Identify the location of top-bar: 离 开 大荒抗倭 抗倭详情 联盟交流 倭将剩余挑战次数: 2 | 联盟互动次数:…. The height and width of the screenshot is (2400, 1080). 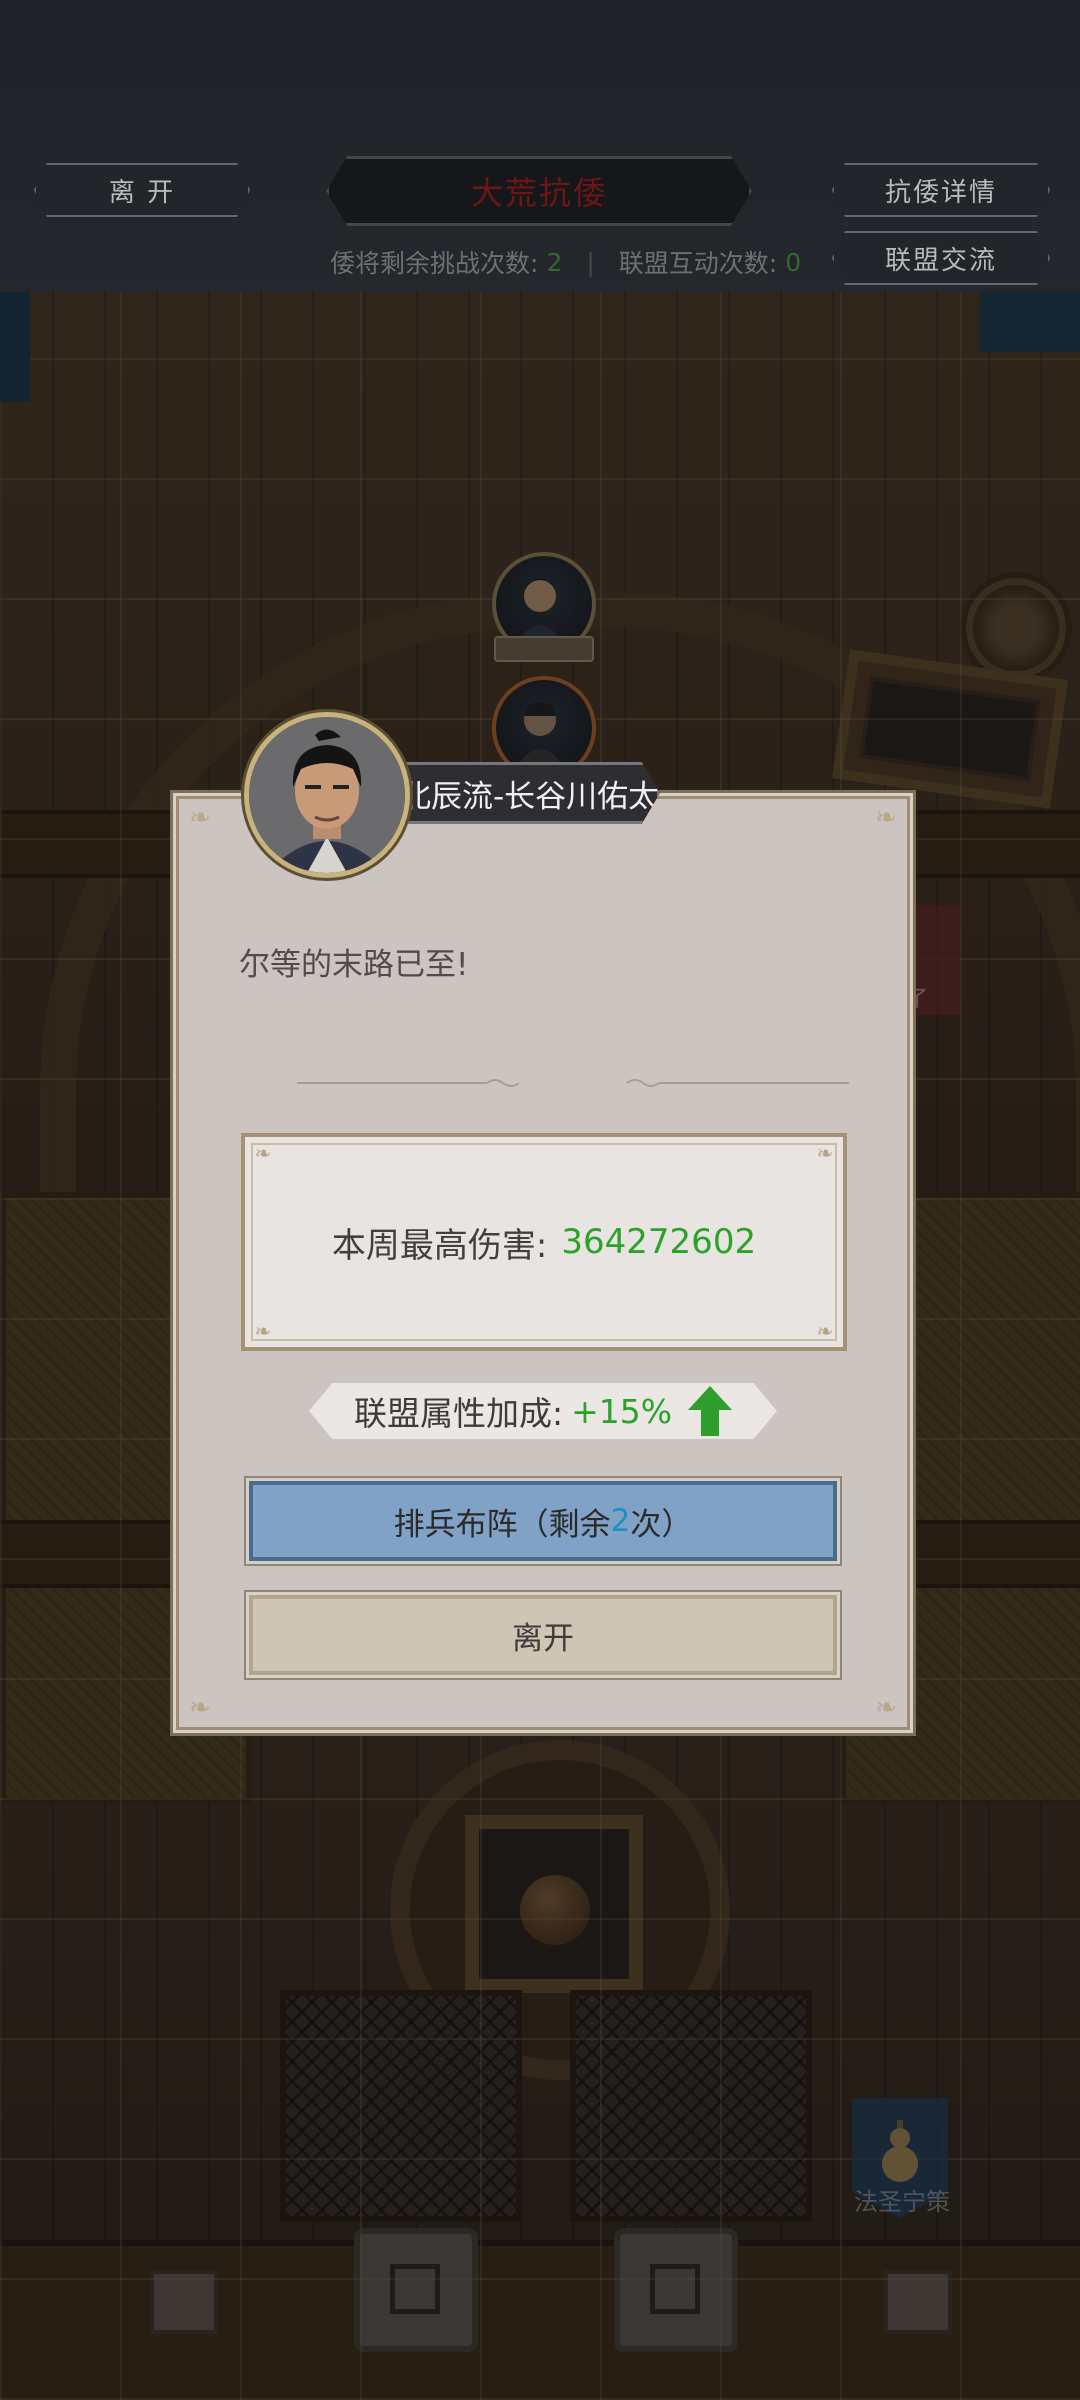
(540, 146).